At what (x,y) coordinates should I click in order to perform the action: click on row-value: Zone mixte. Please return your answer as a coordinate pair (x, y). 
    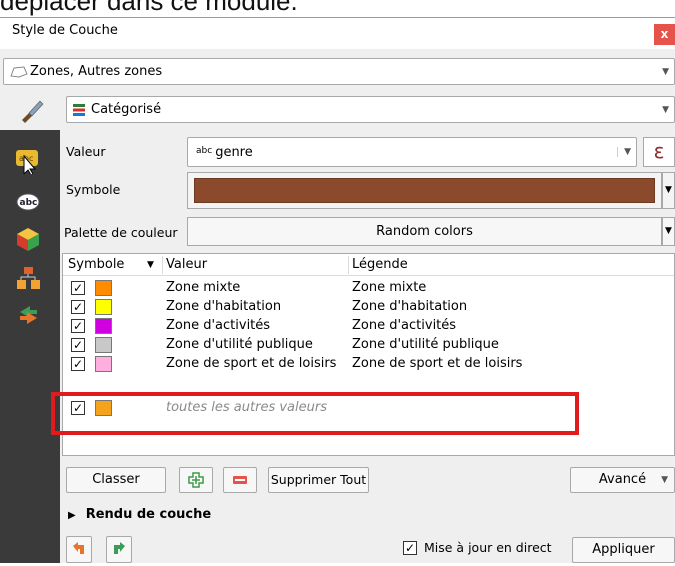
    Looking at the image, I should click on (203, 287).